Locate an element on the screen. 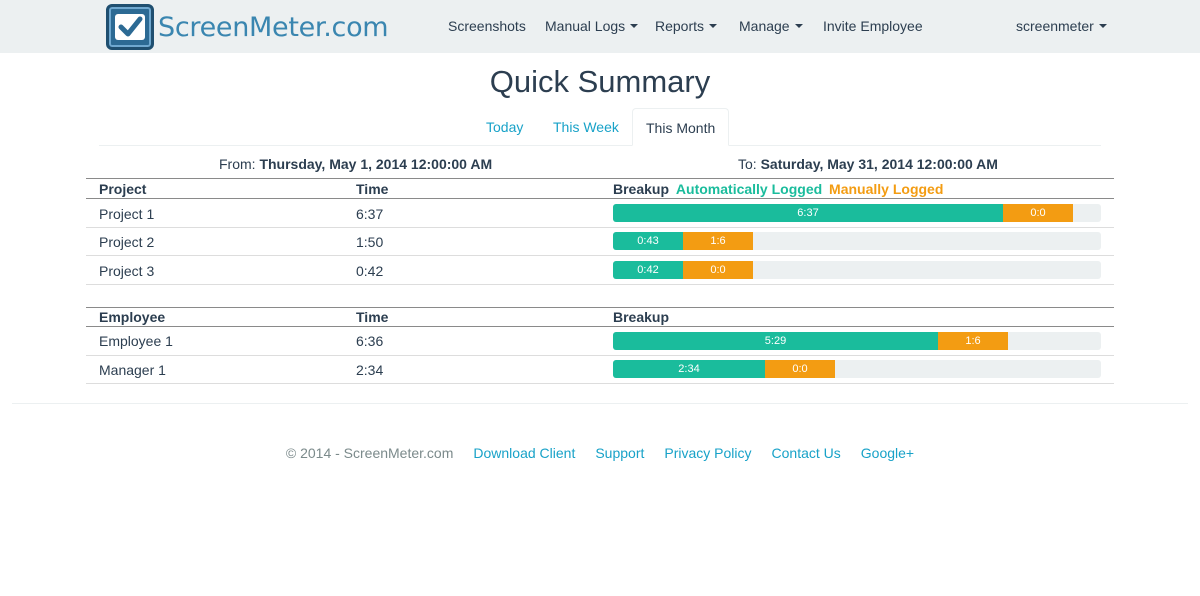 This screenshot has width=1200, height=596. range-from-value: Thursday, May 1, 2014 12:00:00 AM is located at coordinates (376, 164).